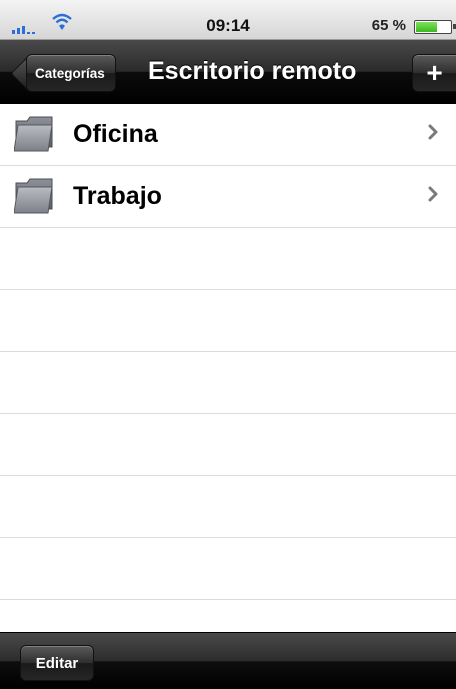 The width and height of the screenshot is (456, 689). What do you see at coordinates (71, 73) in the screenshot?
I see `back-button-categorias: Categorías` at bounding box center [71, 73].